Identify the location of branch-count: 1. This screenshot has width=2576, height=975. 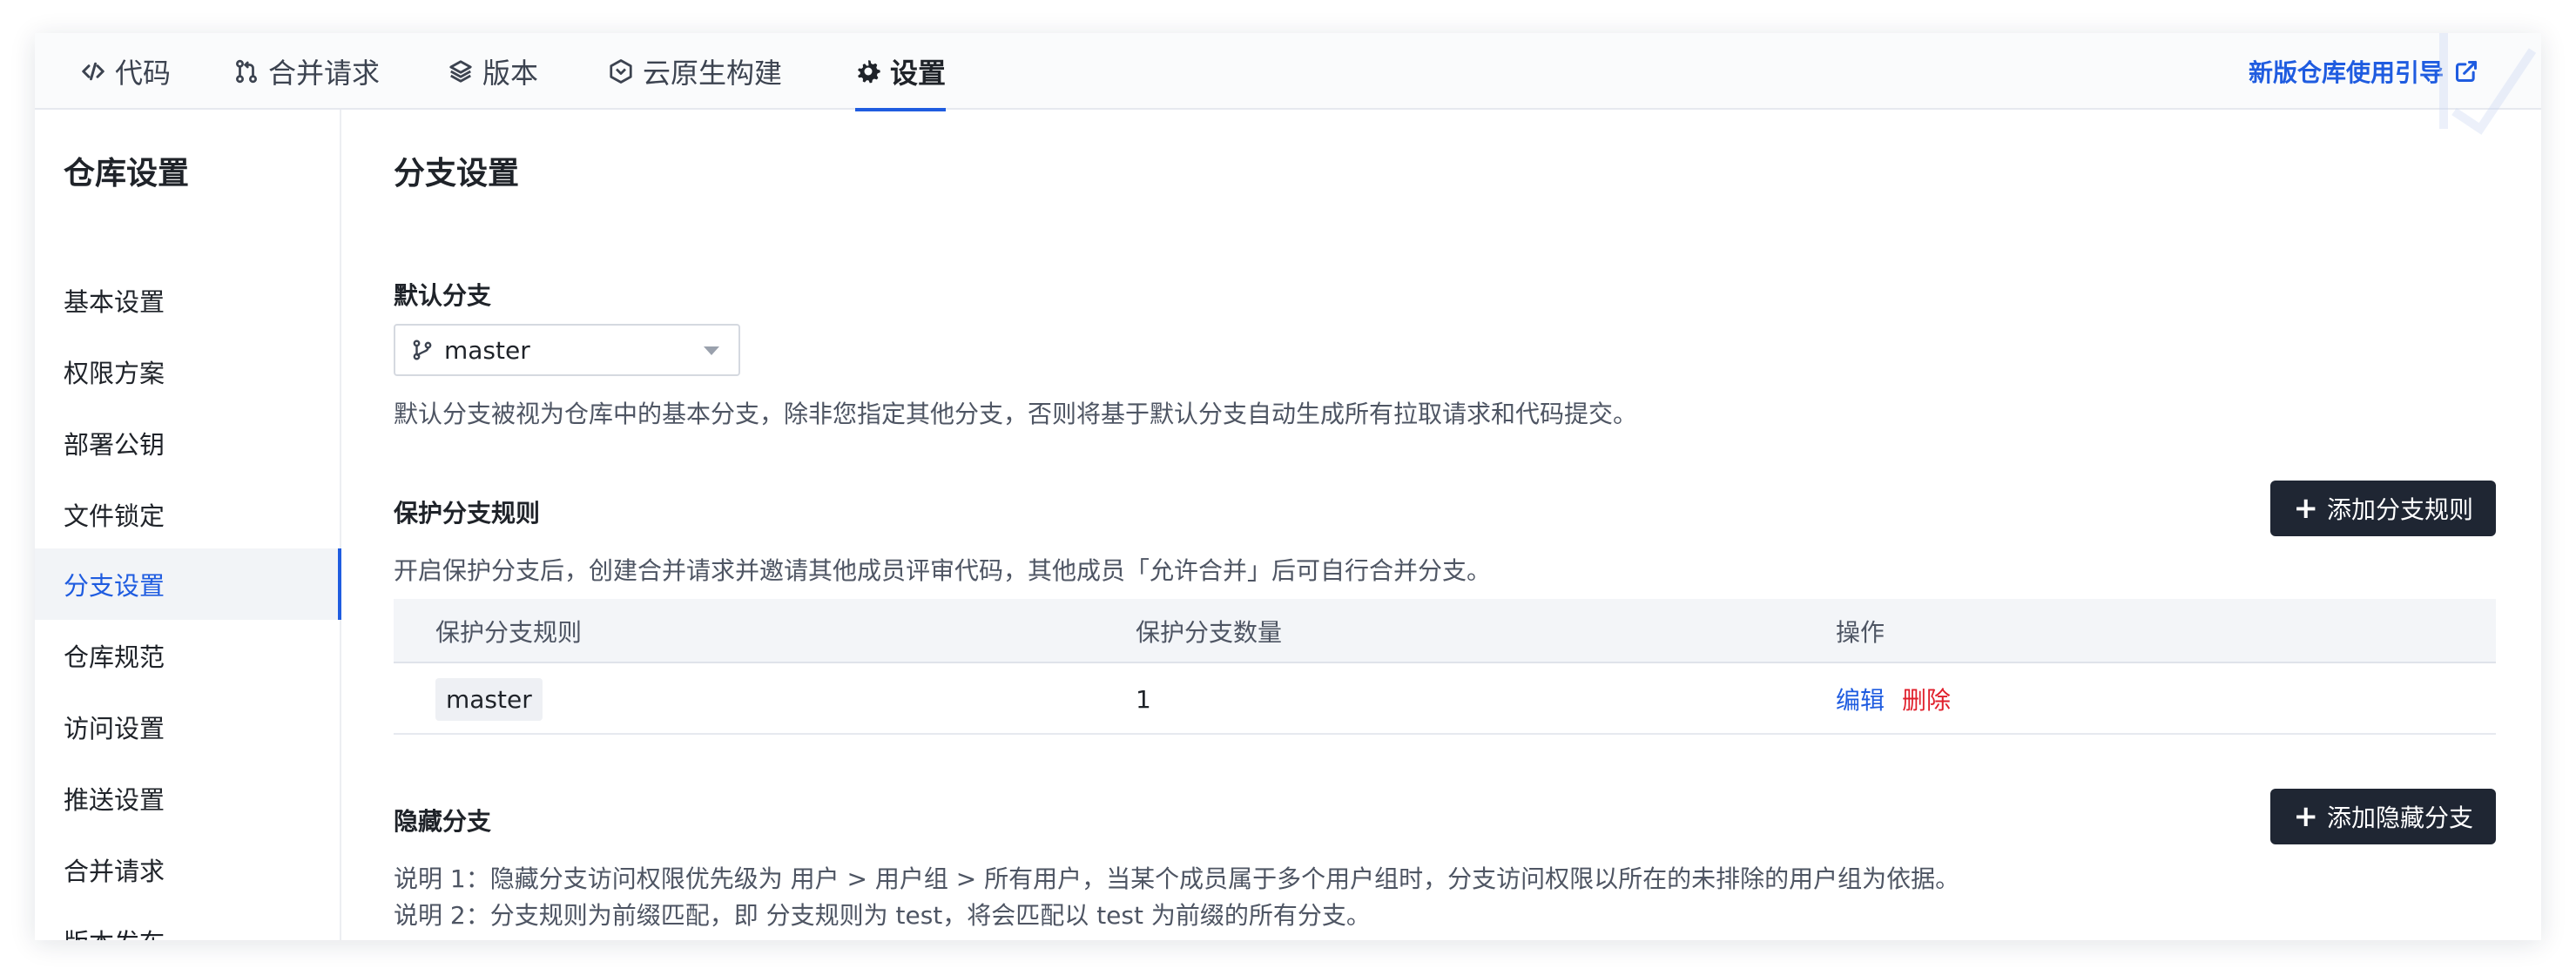
(1143, 699).